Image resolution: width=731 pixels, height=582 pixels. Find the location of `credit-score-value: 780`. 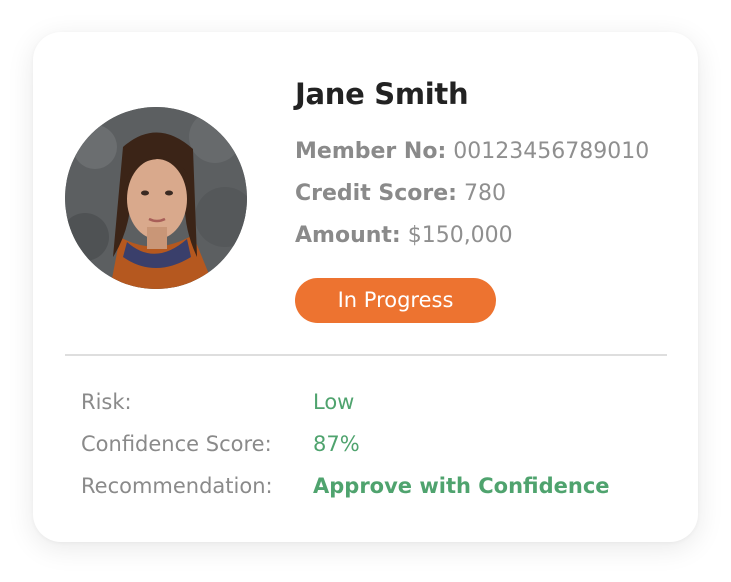

credit-score-value: 780 is located at coordinates (484, 193).